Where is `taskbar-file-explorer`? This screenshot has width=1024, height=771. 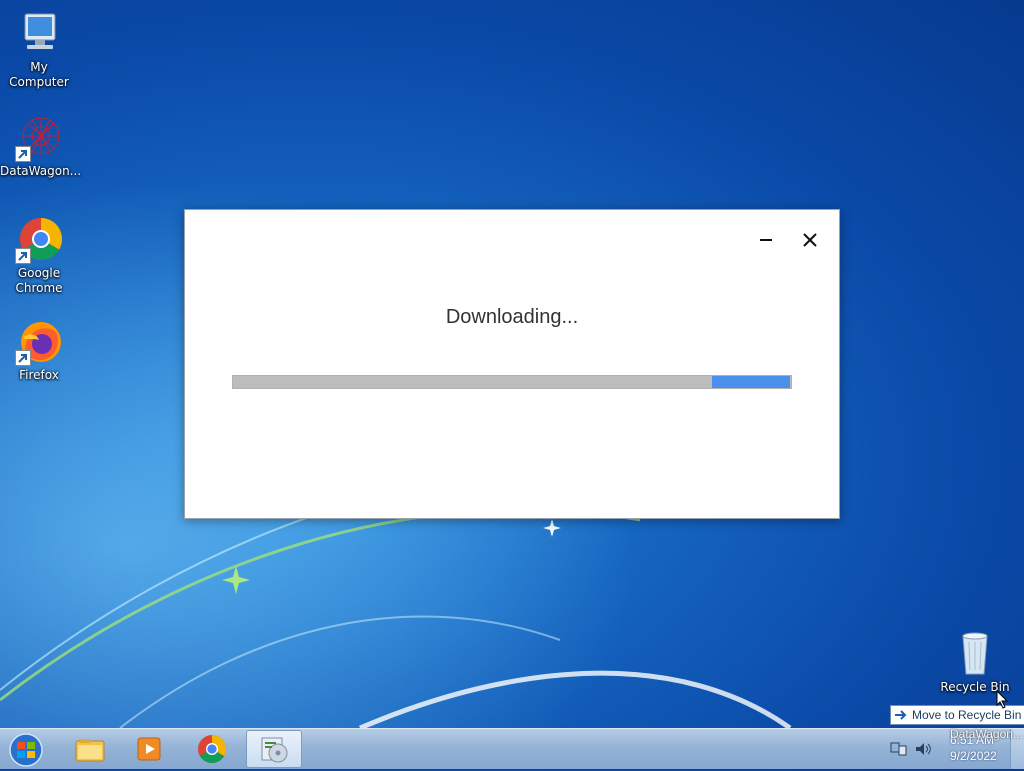
taskbar-file-explorer is located at coordinates (90, 749).